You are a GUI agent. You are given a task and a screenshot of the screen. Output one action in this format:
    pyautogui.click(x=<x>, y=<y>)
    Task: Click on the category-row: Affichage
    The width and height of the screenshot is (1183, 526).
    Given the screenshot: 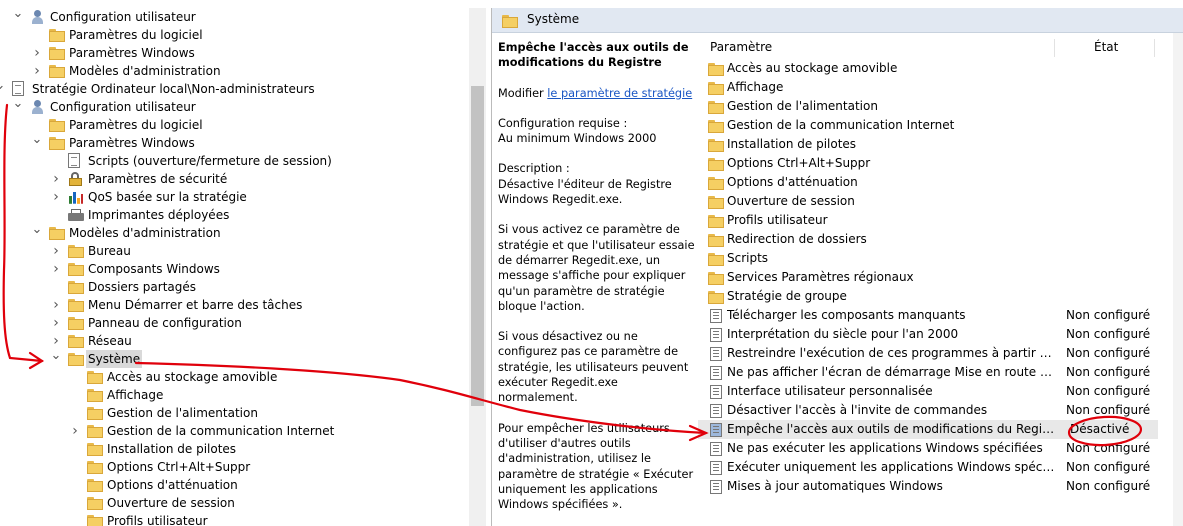 What is the action you would take?
    pyautogui.click(x=928, y=87)
    